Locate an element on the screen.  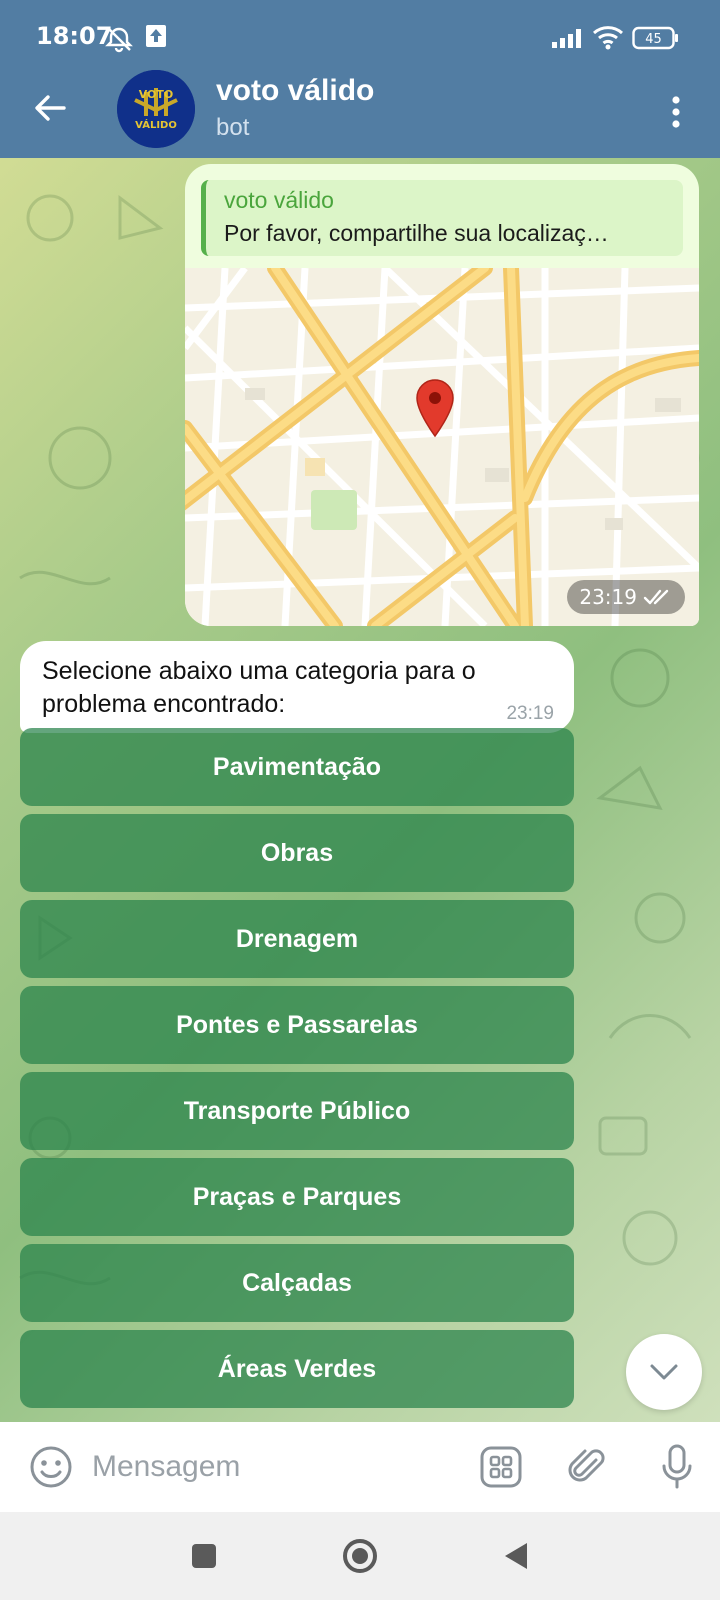
chat-subtitle: bot is located at coordinates (233, 127).